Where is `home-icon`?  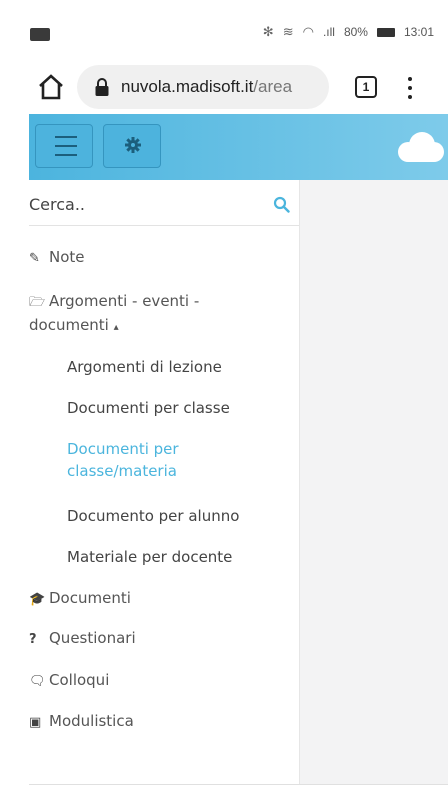
home-icon is located at coordinates (51, 87).